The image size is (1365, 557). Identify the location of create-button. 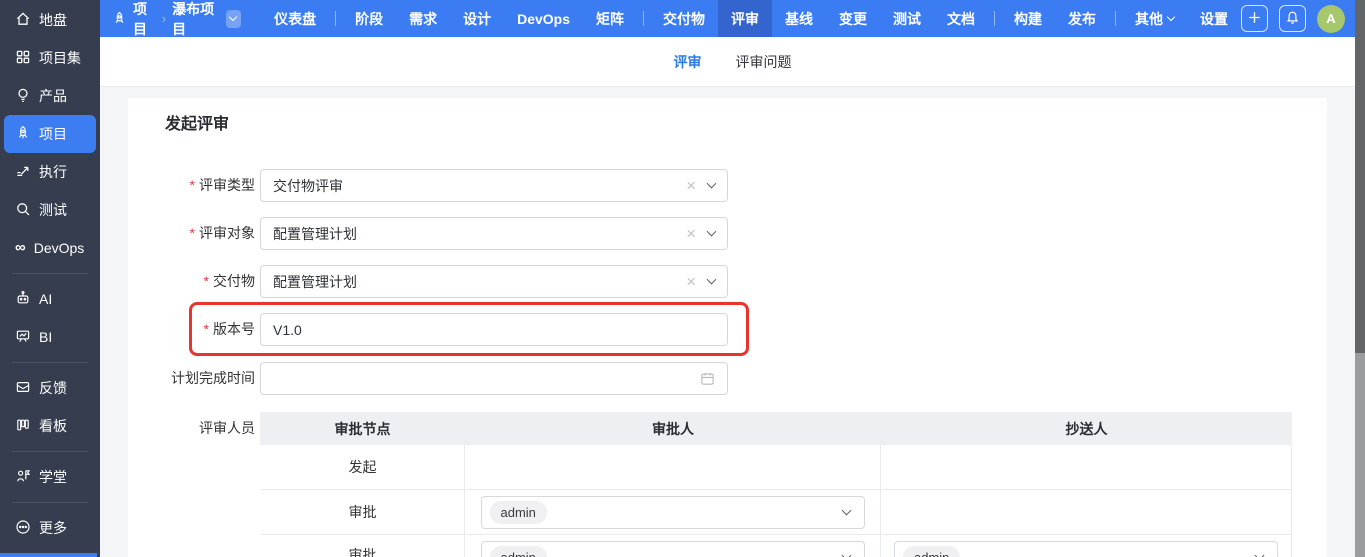
(1254, 18).